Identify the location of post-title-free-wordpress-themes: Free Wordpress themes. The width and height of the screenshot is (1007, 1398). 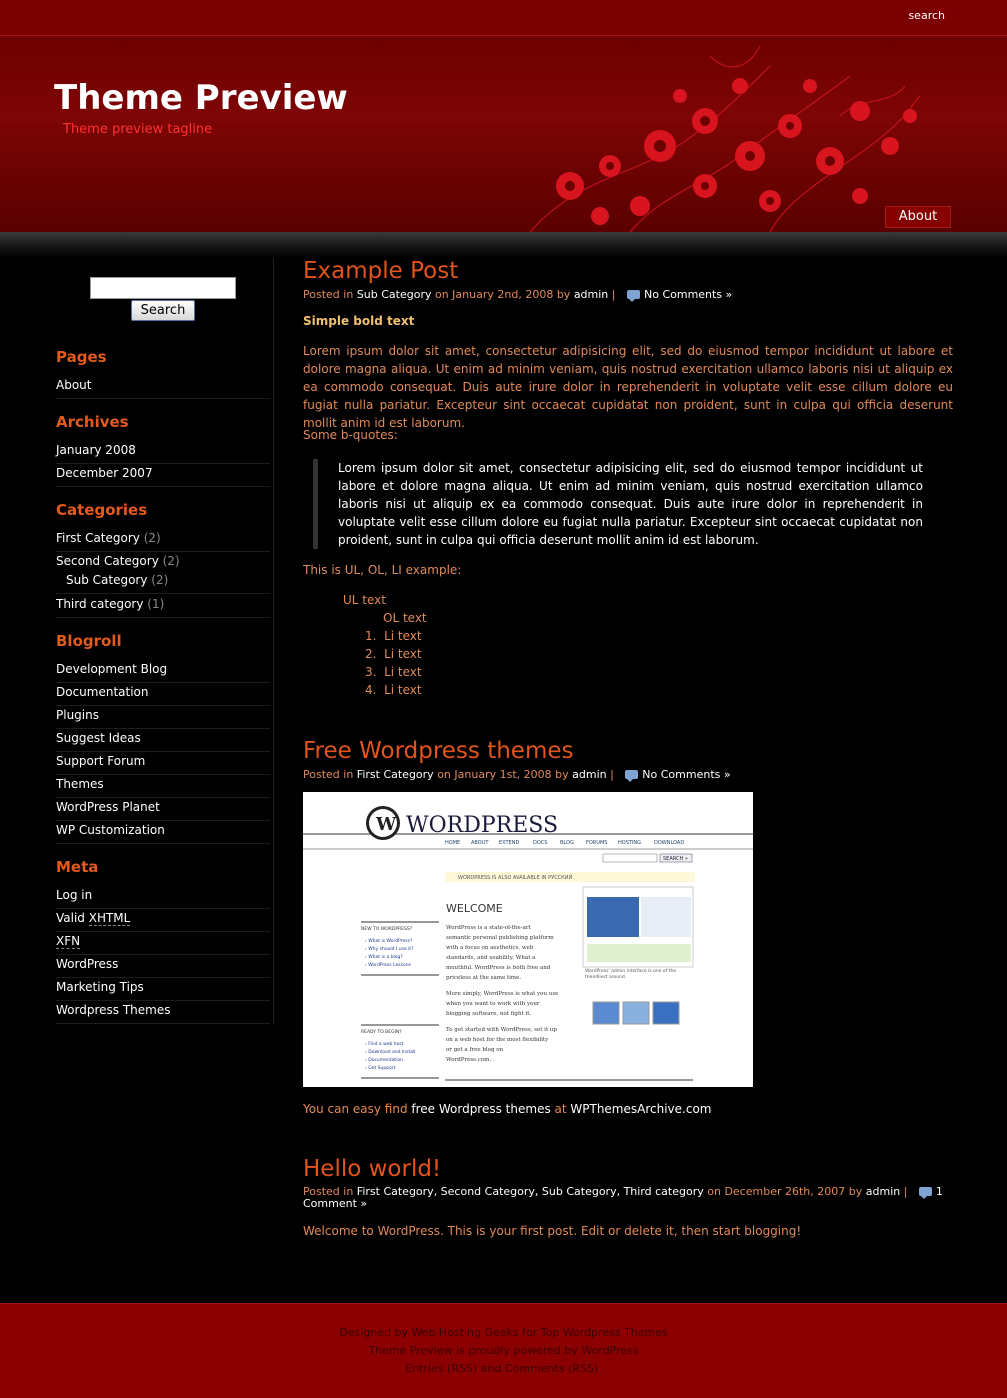
(438, 751).